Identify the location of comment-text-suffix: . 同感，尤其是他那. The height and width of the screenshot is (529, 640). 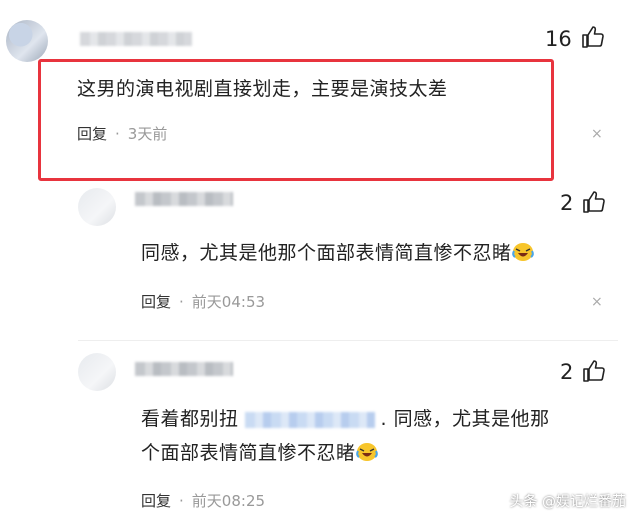
(465, 419).